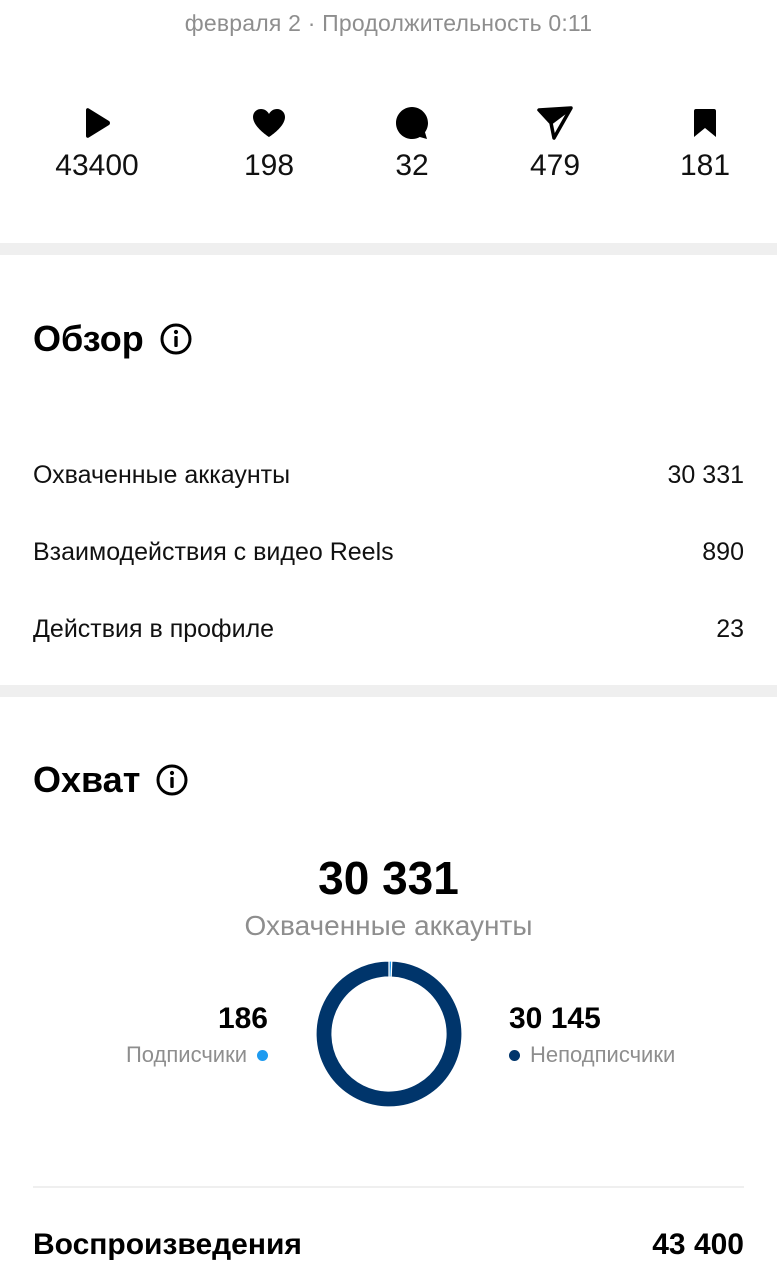 This screenshot has height=1280, width=777. What do you see at coordinates (705, 475) in the screenshot?
I see `row-value: 30 331` at bounding box center [705, 475].